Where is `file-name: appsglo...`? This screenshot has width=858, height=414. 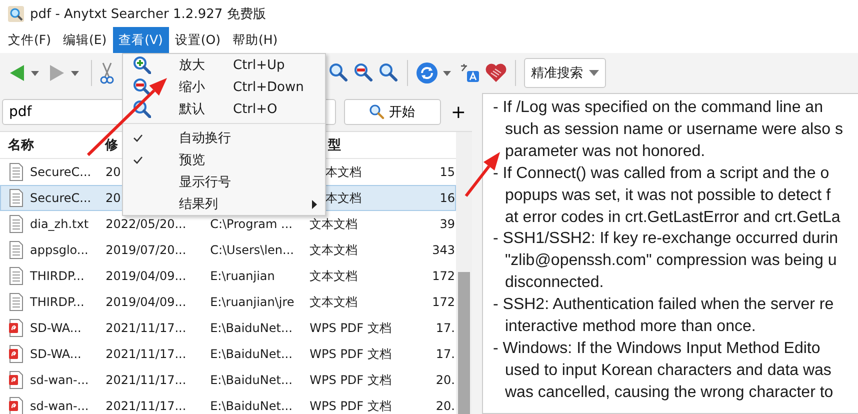 file-name: appsglo... is located at coordinates (59, 250).